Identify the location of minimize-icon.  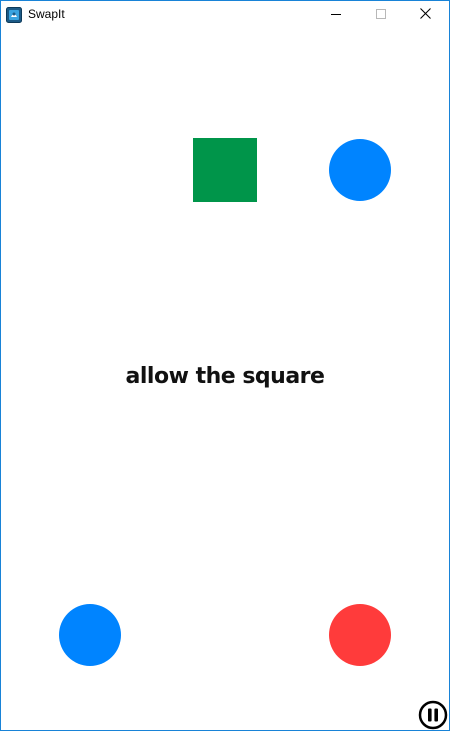
(335, 15).